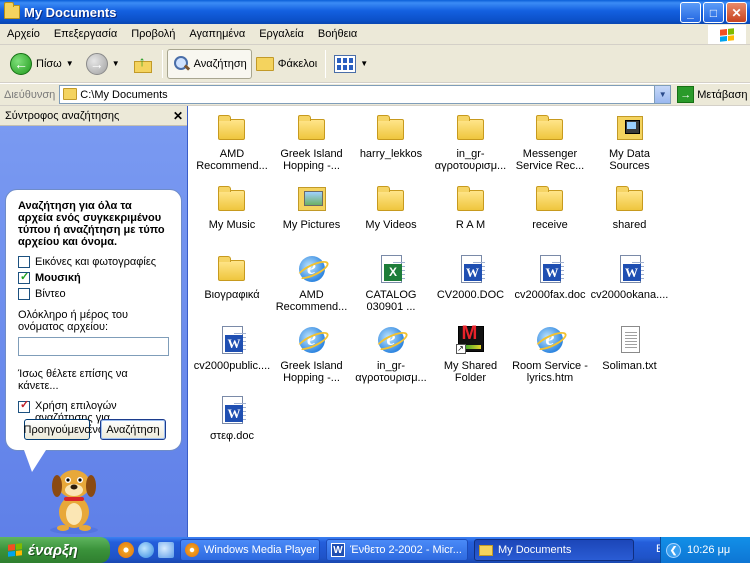  What do you see at coordinates (57, 429) in the screenshot?
I see `previous-button: Προηγούμενο` at bounding box center [57, 429].